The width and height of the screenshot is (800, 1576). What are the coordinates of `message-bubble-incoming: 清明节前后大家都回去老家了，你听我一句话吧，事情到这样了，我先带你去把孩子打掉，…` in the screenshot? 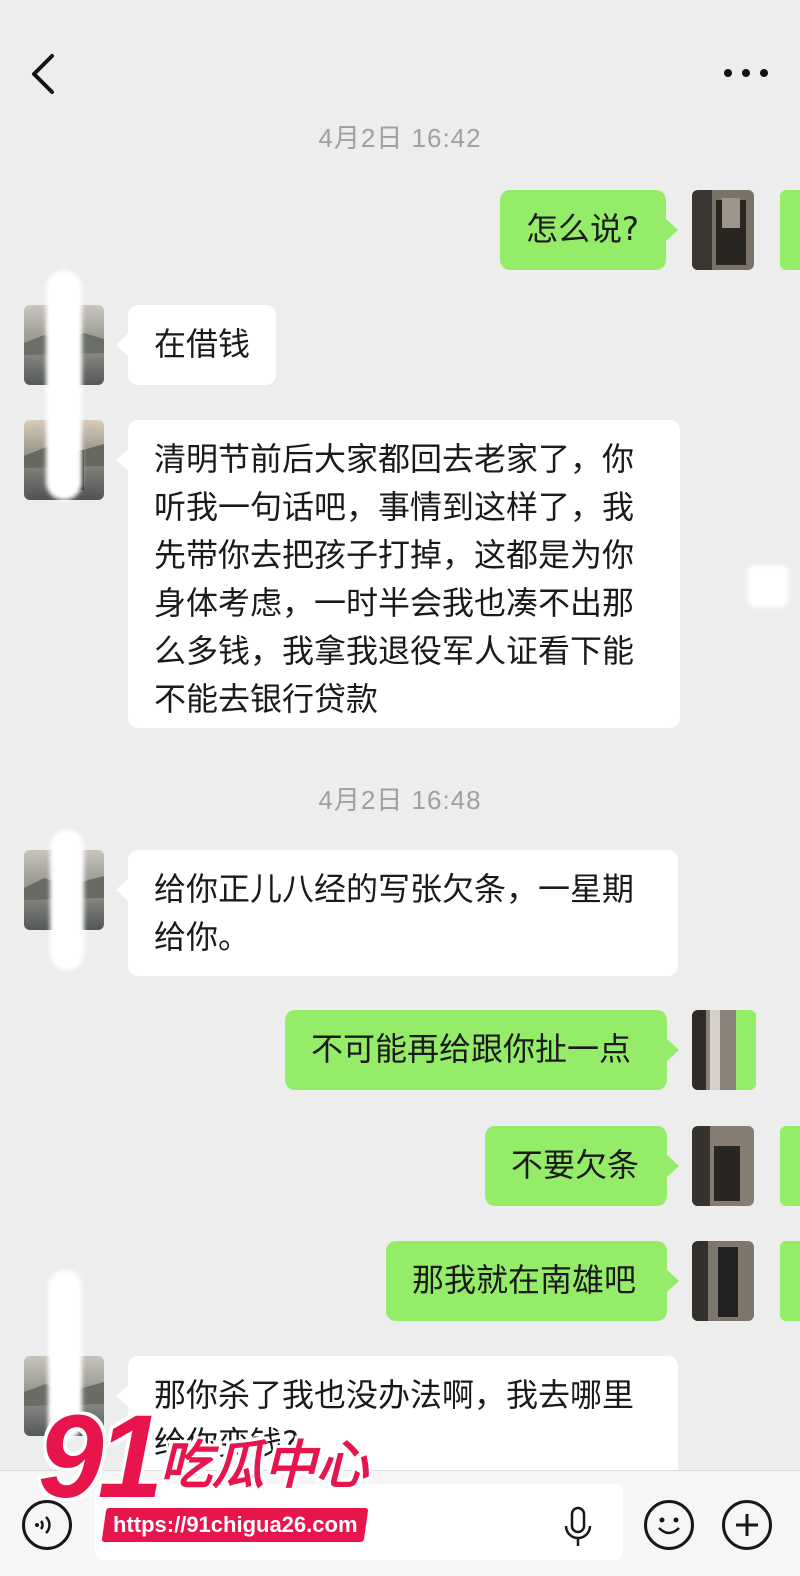 It's located at (398, 574).